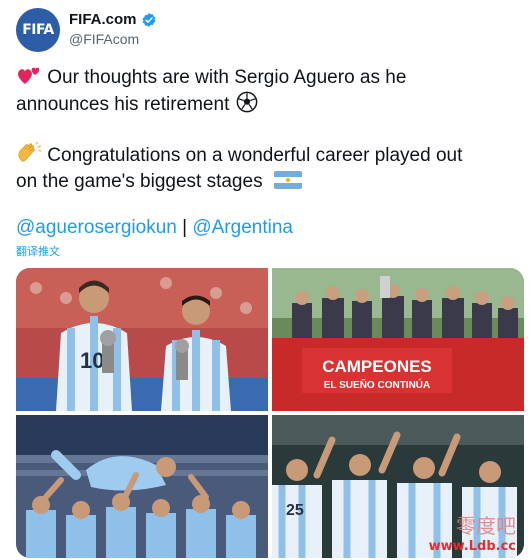 The height and width of the screenshot is (560, 532). I want to click on tweet-line-4: on the game's biggest stages, so click(266, 182).